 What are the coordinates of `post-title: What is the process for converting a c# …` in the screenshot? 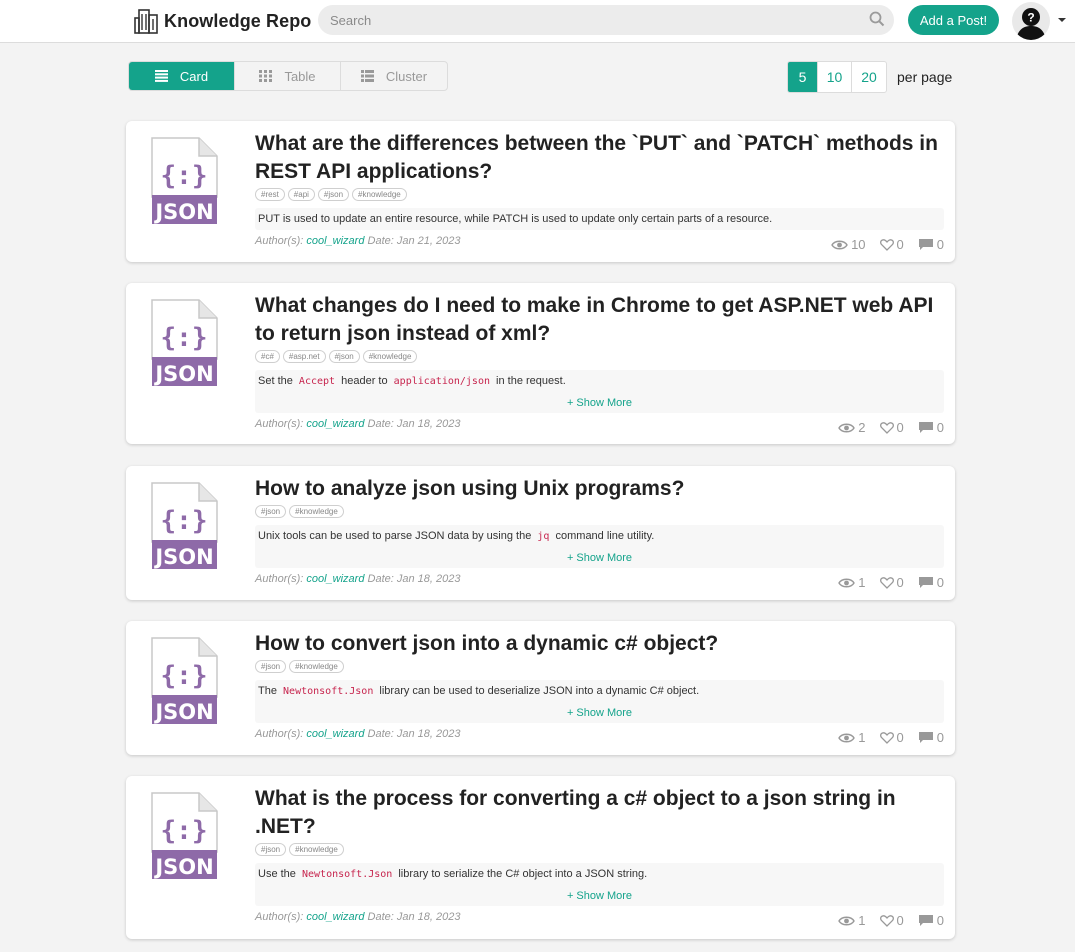 It's located at (600, 813).